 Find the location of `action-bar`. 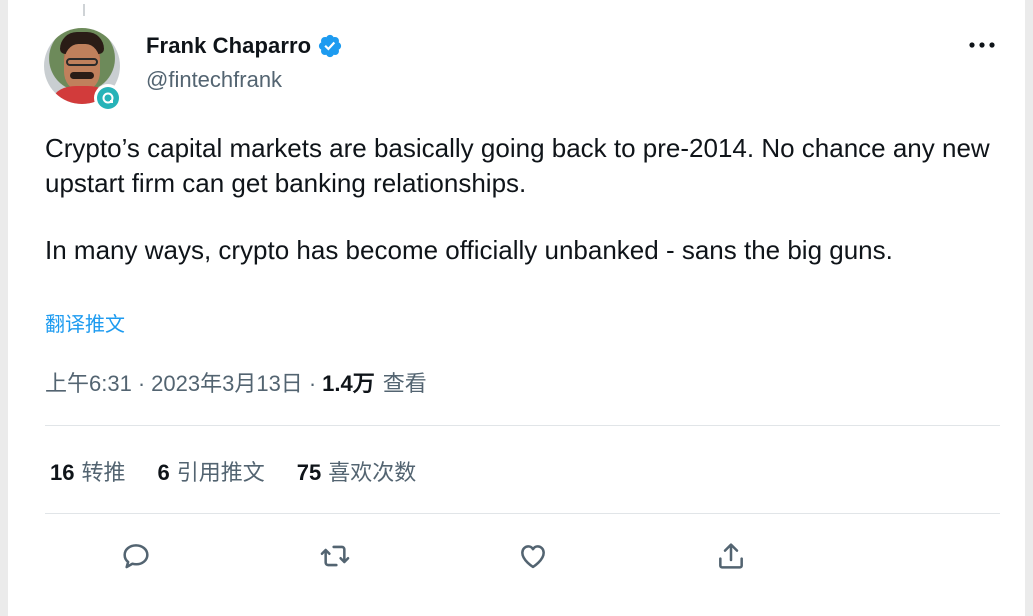

action-bar is located at coordinates (516, 556).